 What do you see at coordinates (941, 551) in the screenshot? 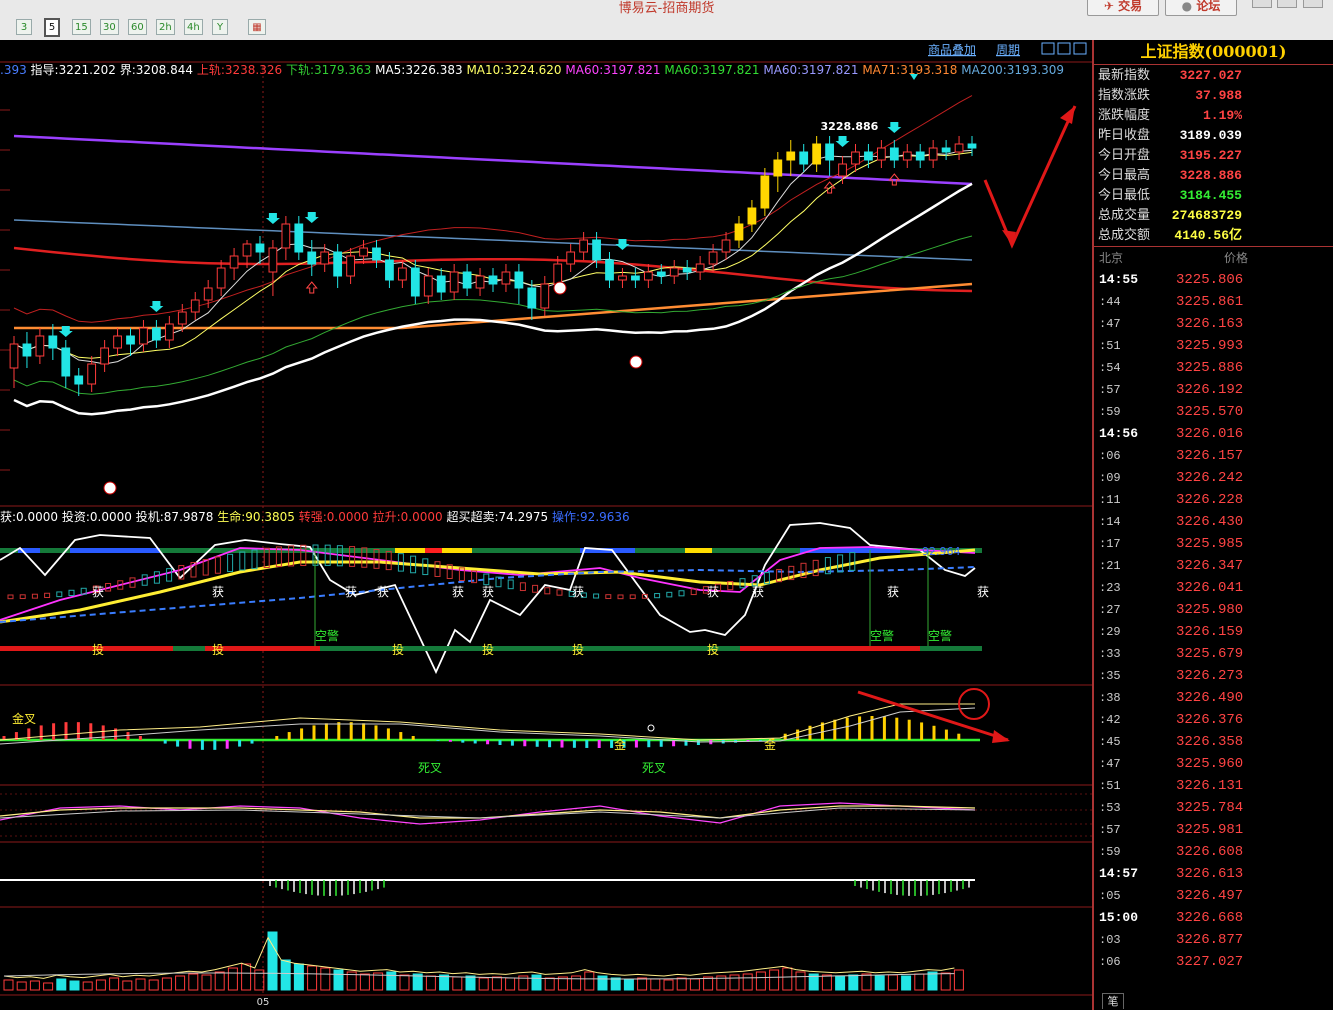
I see `indicator-value-label: 92.964` at bounding box center [941, 551].